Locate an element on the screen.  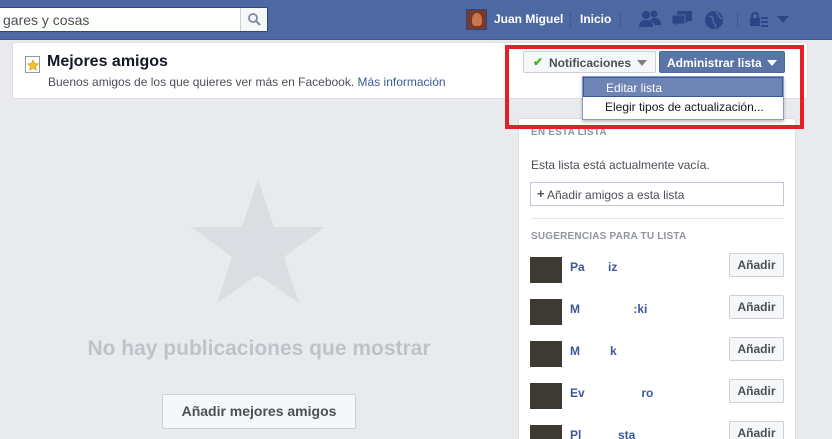
friend-name: M k is located at coordinates (593, 351).